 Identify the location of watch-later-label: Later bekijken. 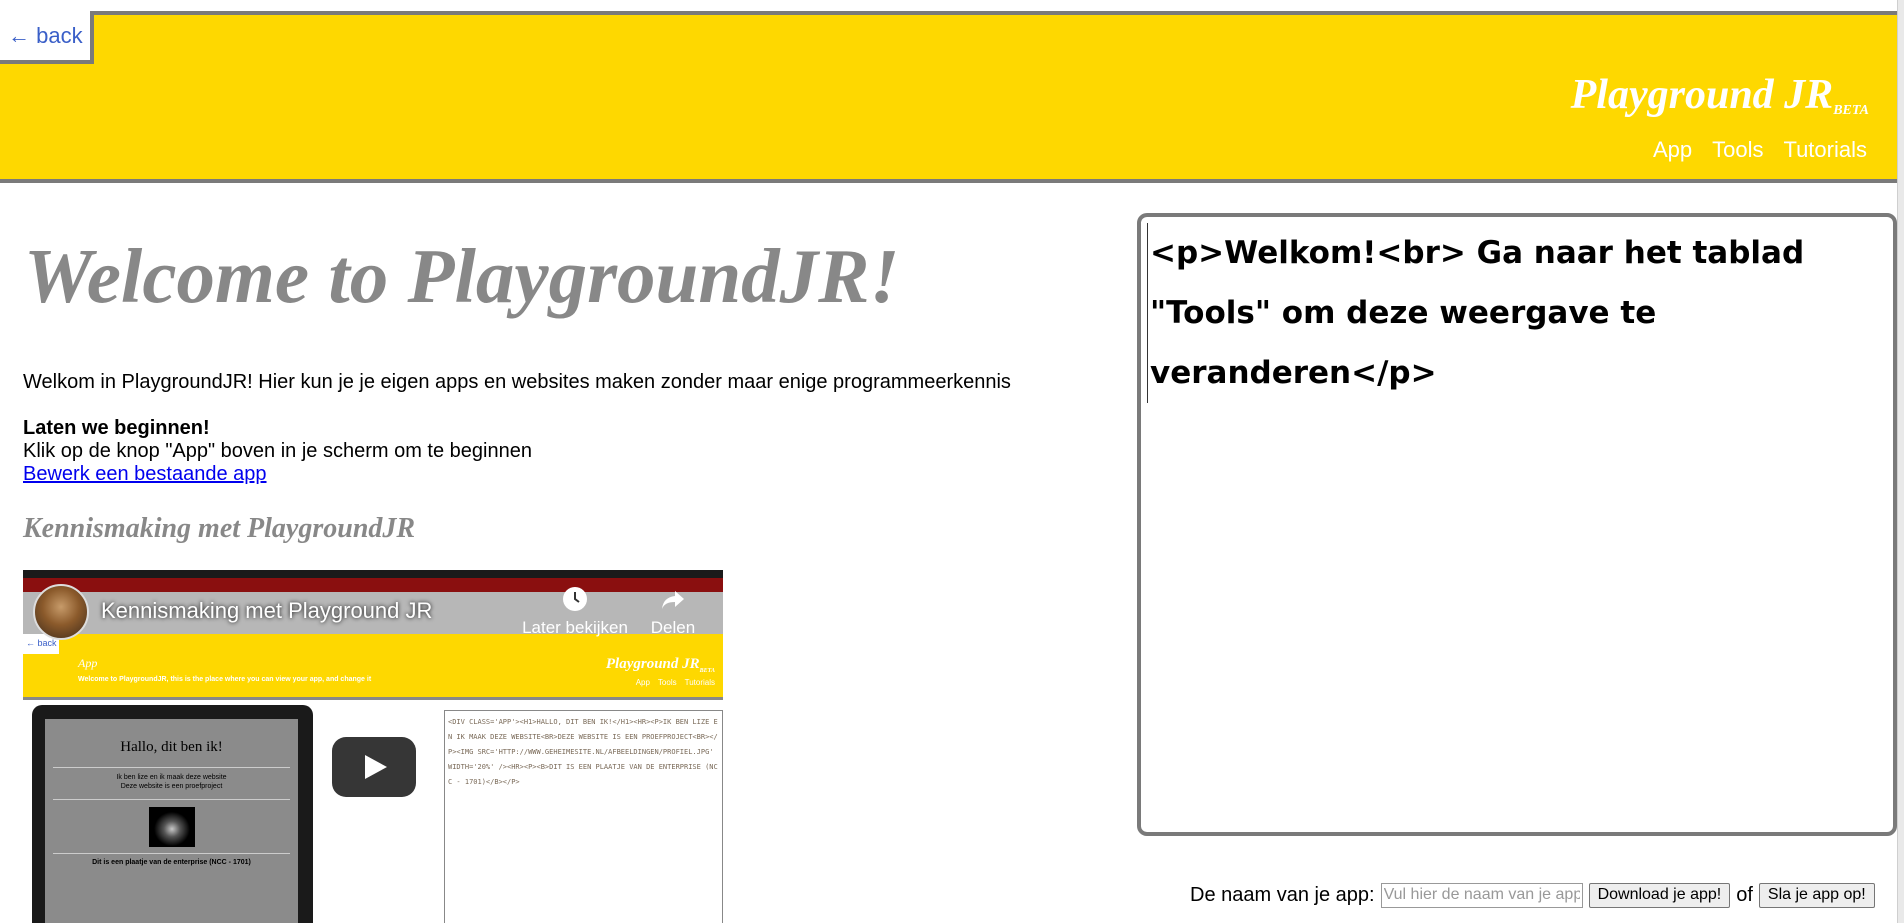
(575, 627).